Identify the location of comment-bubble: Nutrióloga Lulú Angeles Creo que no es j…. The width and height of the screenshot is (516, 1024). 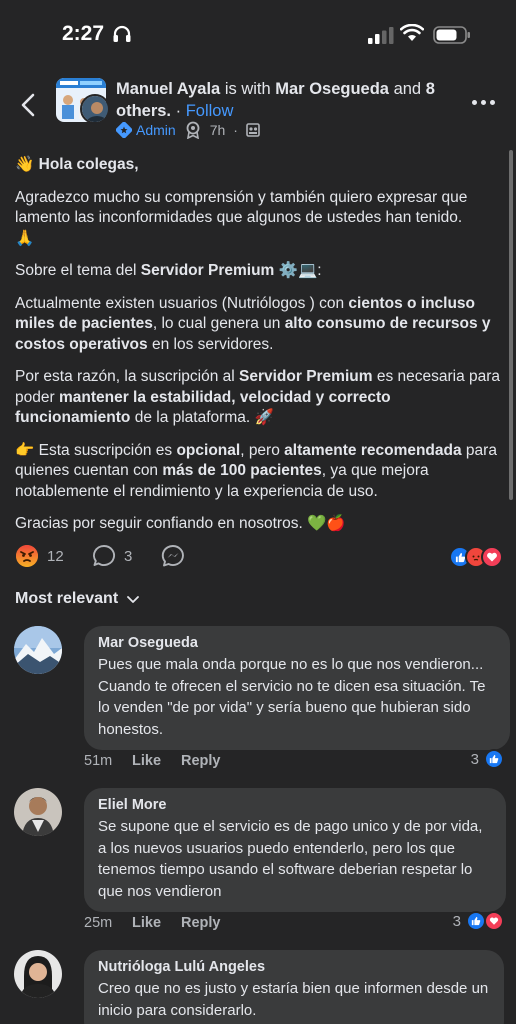
(294, 987).